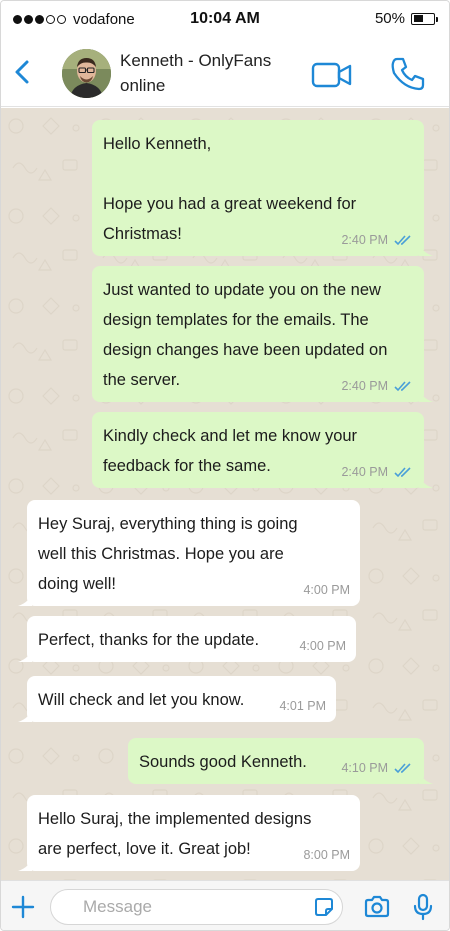 This screenshot has width=450, height=931. I want to click on sticker-icon, so click(324, 907).